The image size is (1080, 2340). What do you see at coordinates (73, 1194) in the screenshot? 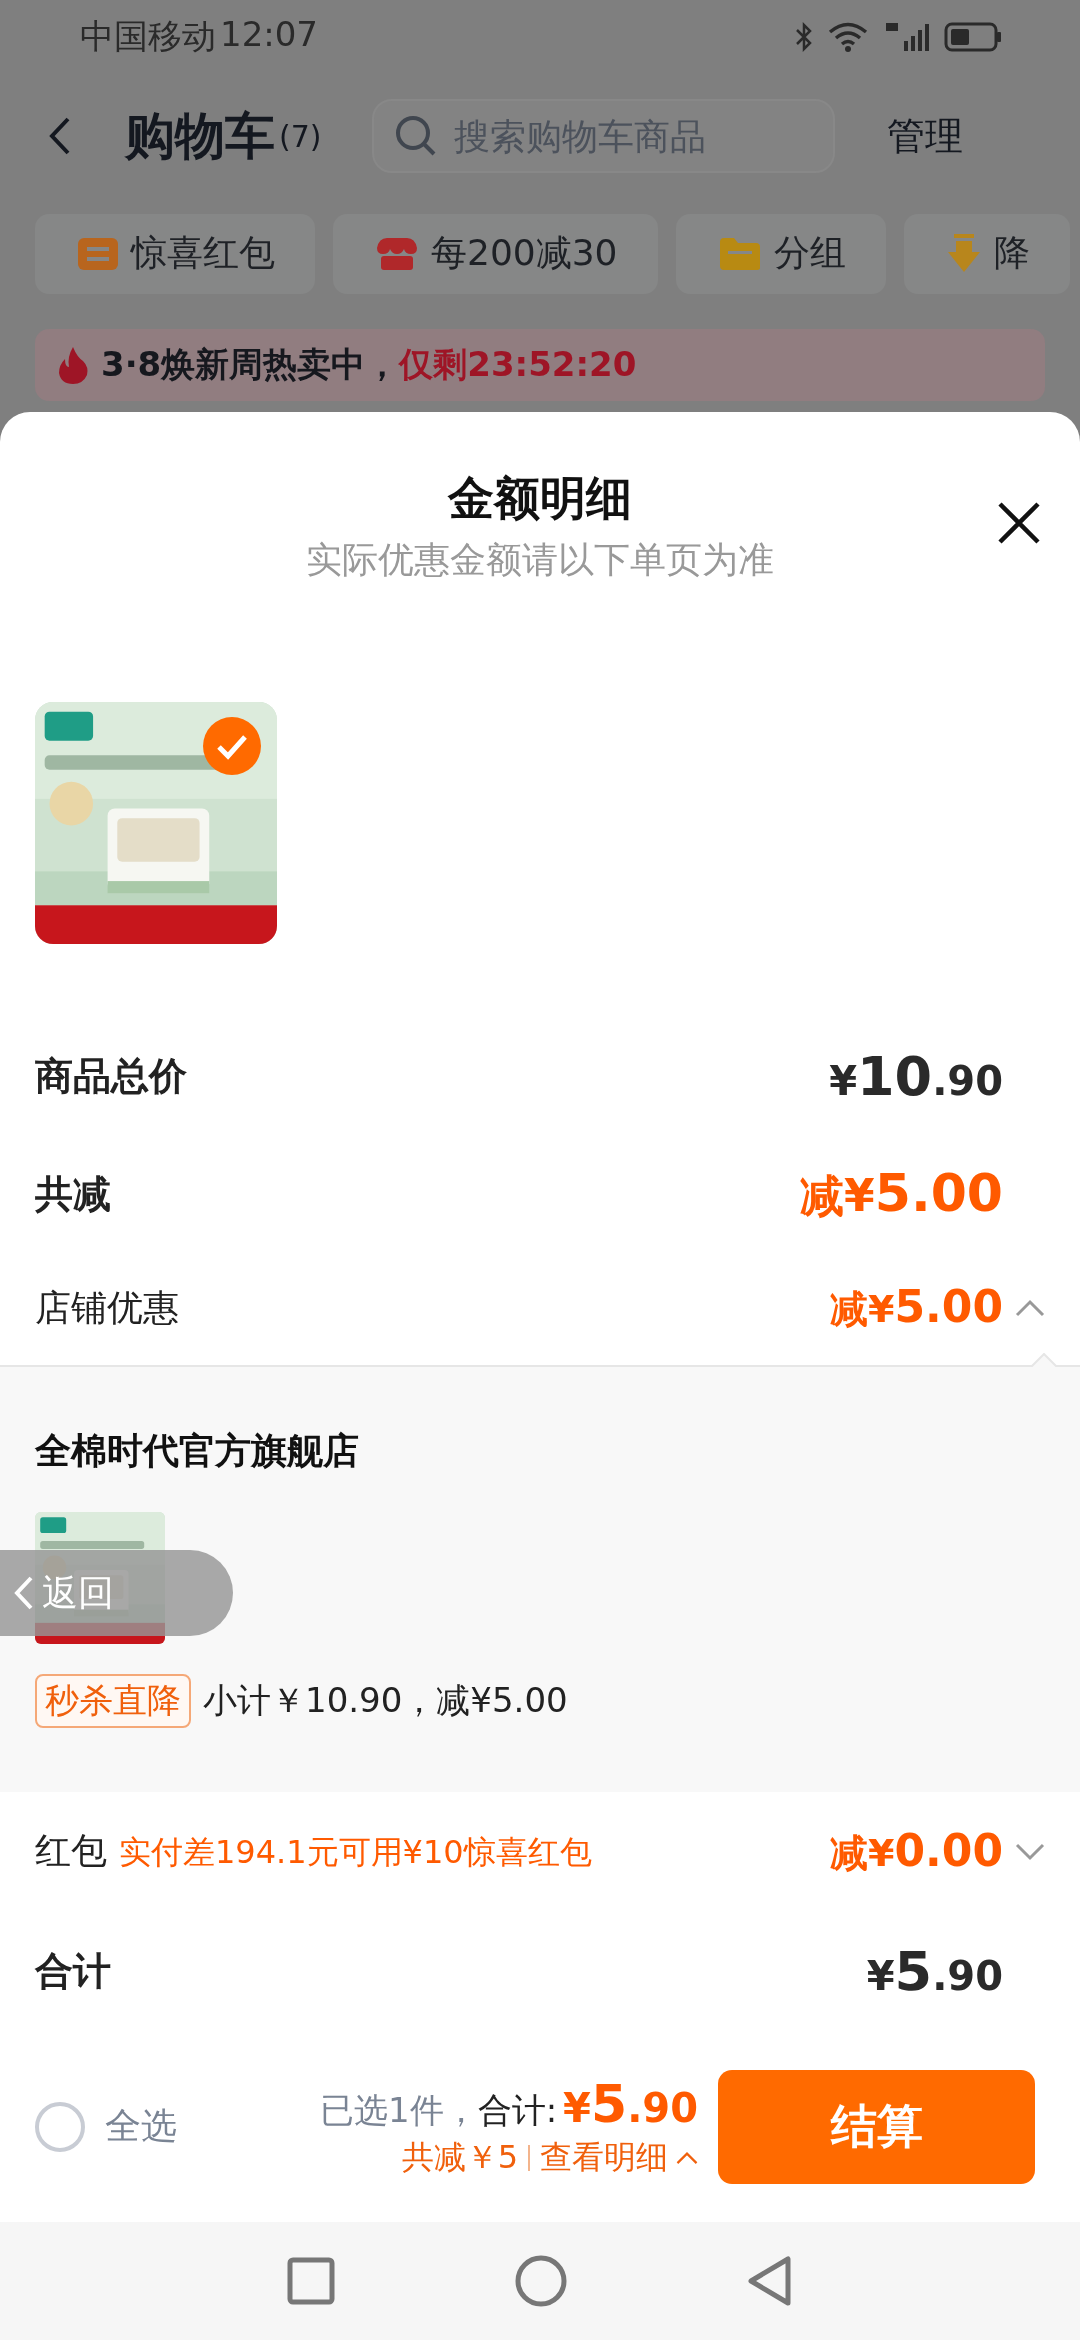
I see `total-discount-label: 共减` at bounding box center [73, 1194].